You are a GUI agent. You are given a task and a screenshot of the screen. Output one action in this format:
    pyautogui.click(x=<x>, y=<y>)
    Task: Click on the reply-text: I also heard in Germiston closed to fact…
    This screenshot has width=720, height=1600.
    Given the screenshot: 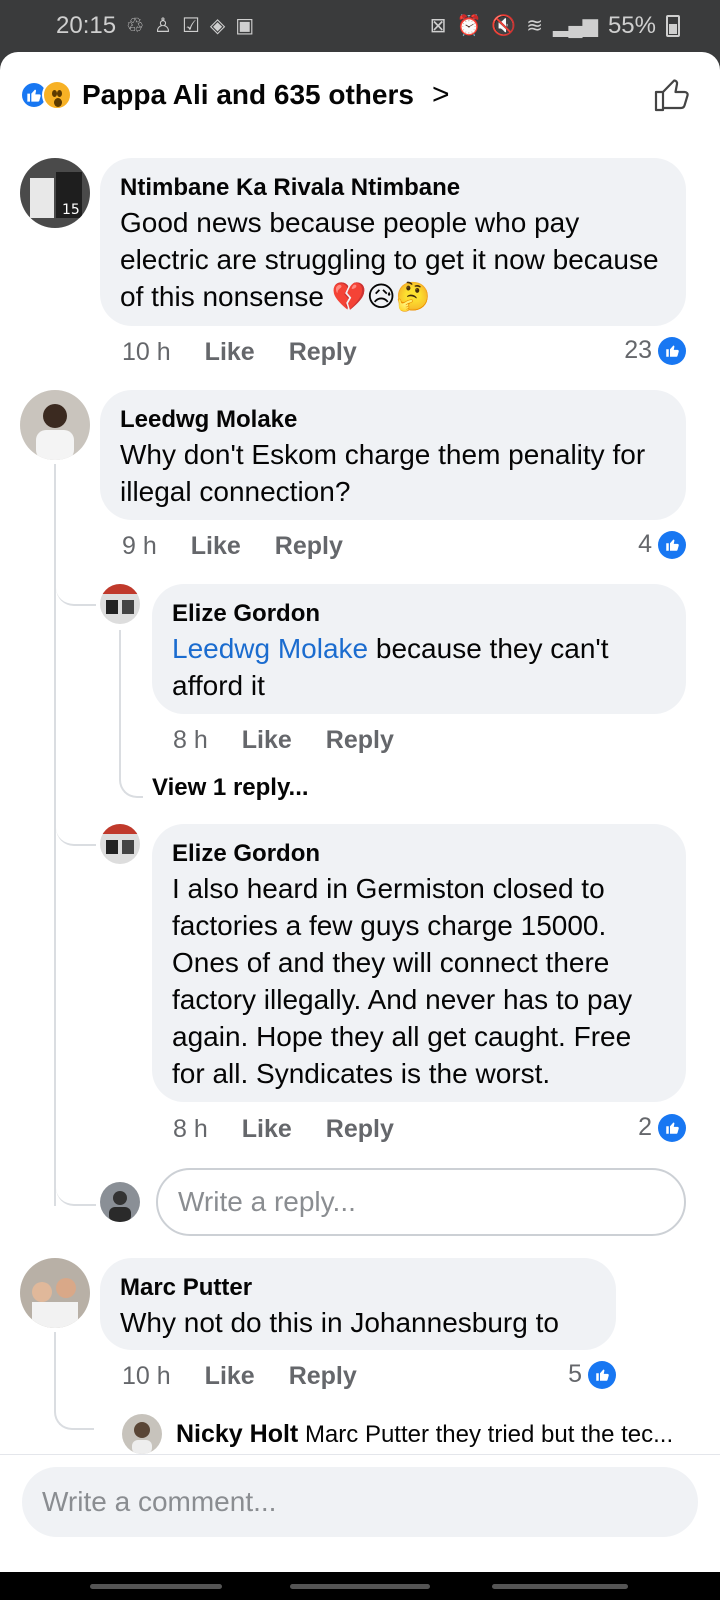 What is the action you would take?
    pyautogui.click(x=402, y=981)
    